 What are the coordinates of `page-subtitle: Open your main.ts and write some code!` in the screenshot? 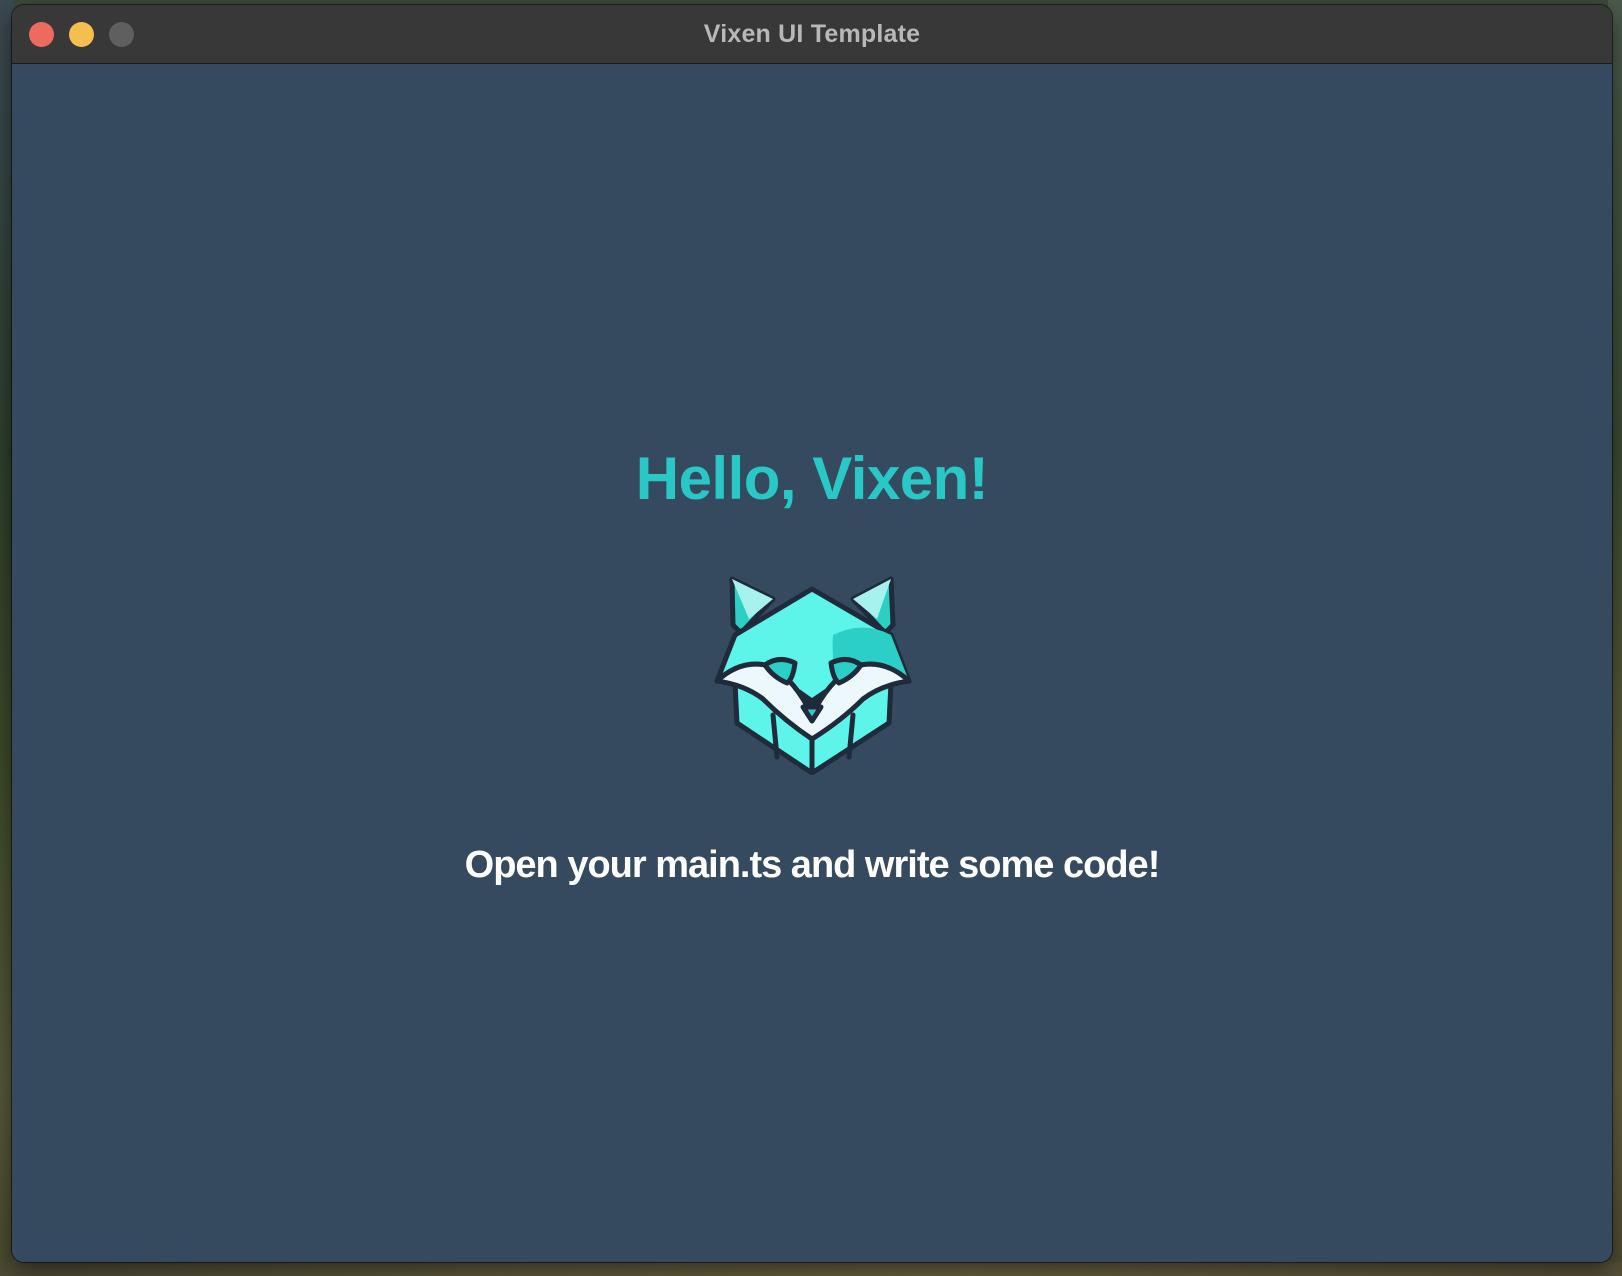 It's located at (812, 865).